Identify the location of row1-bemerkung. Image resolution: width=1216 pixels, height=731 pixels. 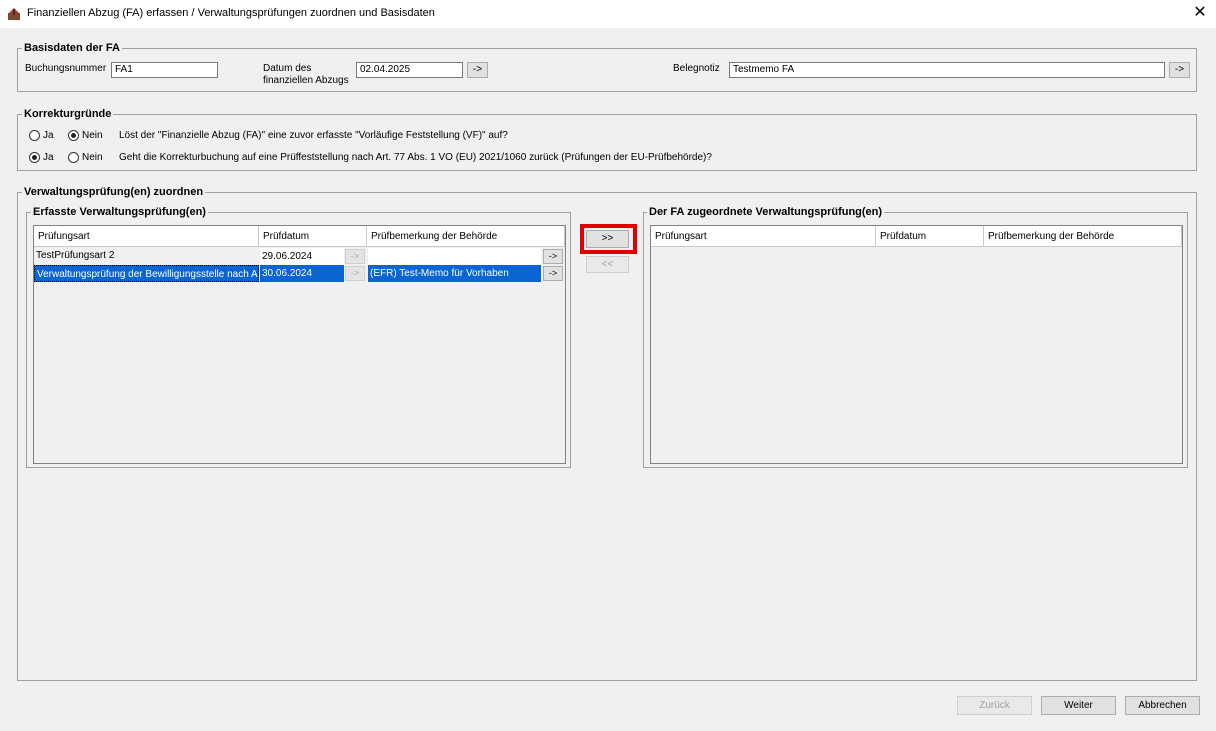
(454, 256).